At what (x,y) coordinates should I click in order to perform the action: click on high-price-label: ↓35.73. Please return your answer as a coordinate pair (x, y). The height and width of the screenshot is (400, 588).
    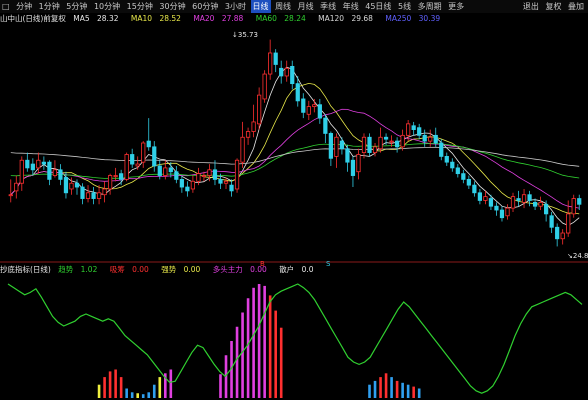
    Looking at the image, I should click on (245, 35).